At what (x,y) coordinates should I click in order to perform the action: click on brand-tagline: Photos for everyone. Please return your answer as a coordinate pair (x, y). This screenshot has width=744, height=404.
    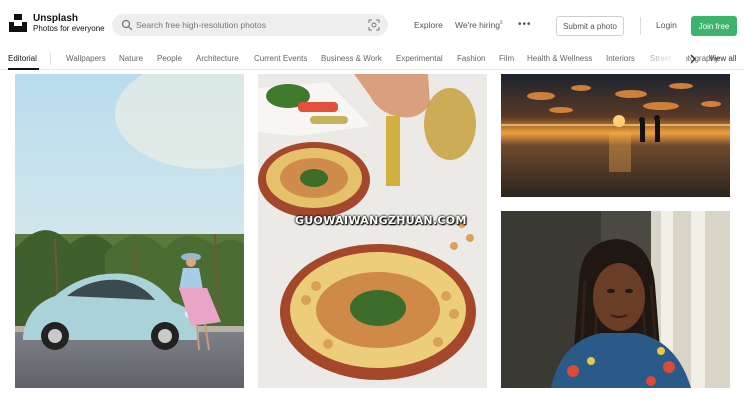
    Looking at the image, I should click on (69, 28).